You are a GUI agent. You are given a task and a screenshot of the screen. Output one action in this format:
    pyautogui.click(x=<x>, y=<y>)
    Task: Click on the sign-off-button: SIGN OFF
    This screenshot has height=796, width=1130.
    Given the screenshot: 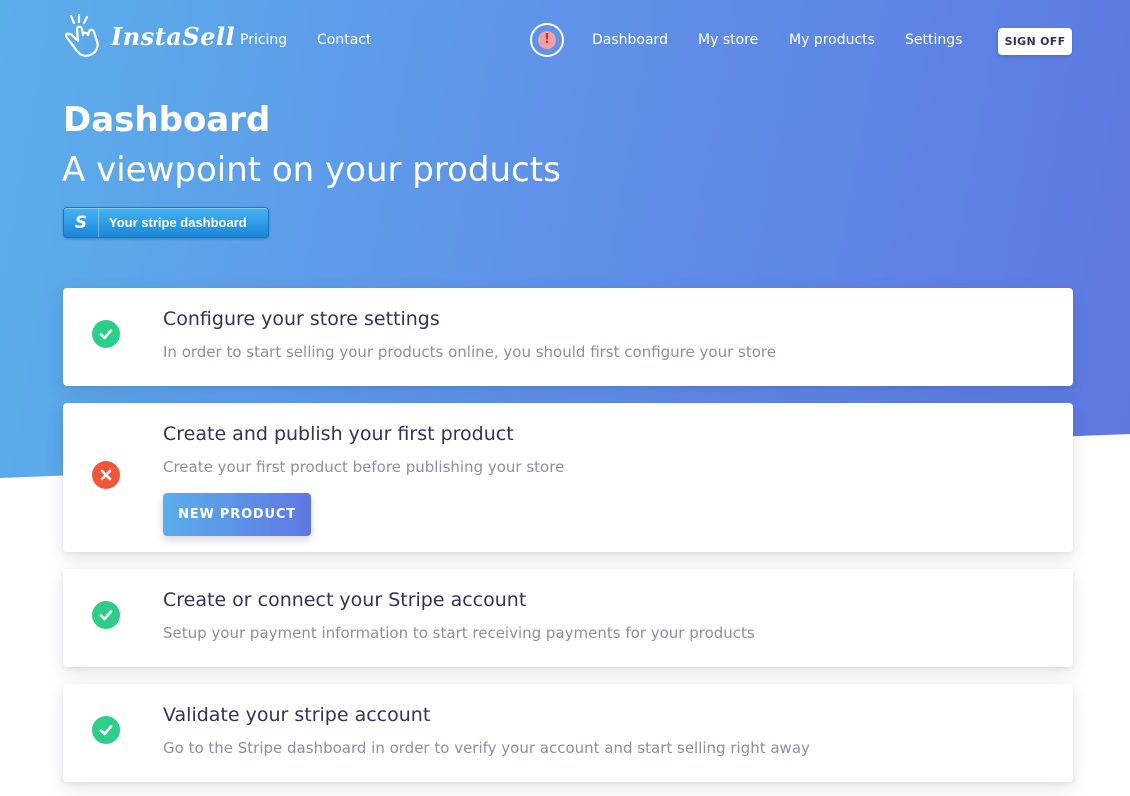 What is the action you would take?
    pyautogui.click(x=1035, y=41)
    